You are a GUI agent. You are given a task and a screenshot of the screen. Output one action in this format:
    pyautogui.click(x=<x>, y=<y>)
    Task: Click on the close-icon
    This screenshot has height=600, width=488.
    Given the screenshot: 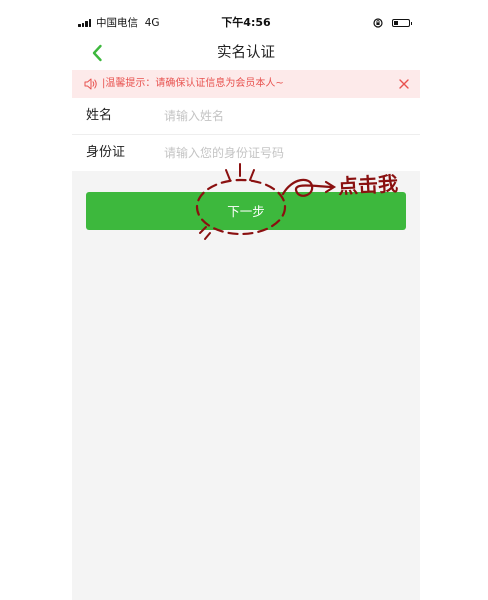 What is the action you would take?
    pyautogui.click(x=404, y=84)
    